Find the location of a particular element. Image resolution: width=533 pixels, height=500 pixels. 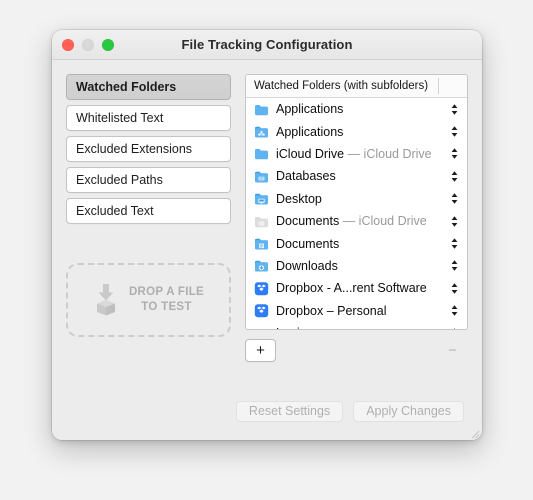

table-row: Documents is located at coordinates (356, 243).